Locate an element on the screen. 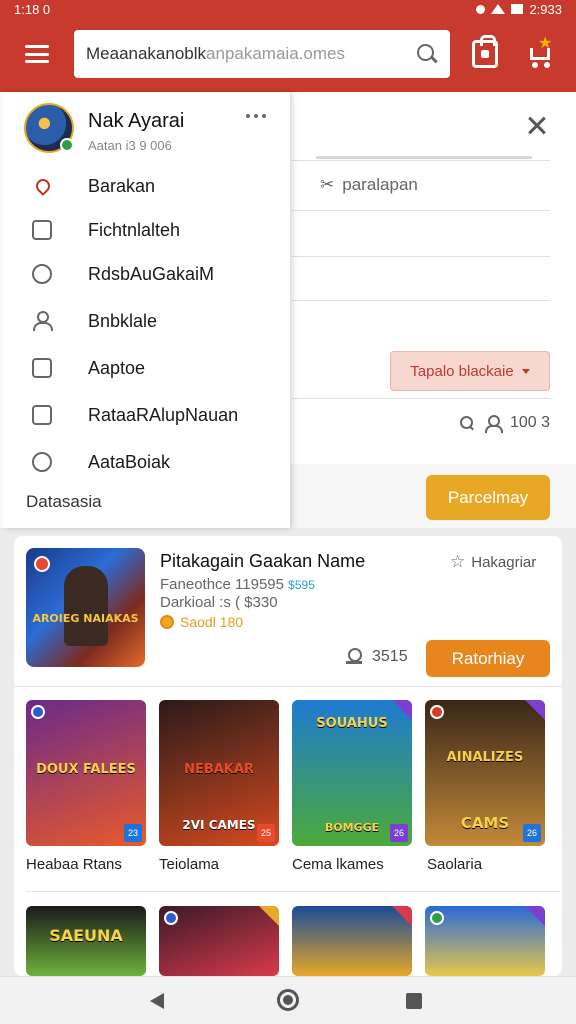 The height and width of the screenshot is (1024, 576). search-value: Meaanakanoblk is located at coordinates (146, 53).